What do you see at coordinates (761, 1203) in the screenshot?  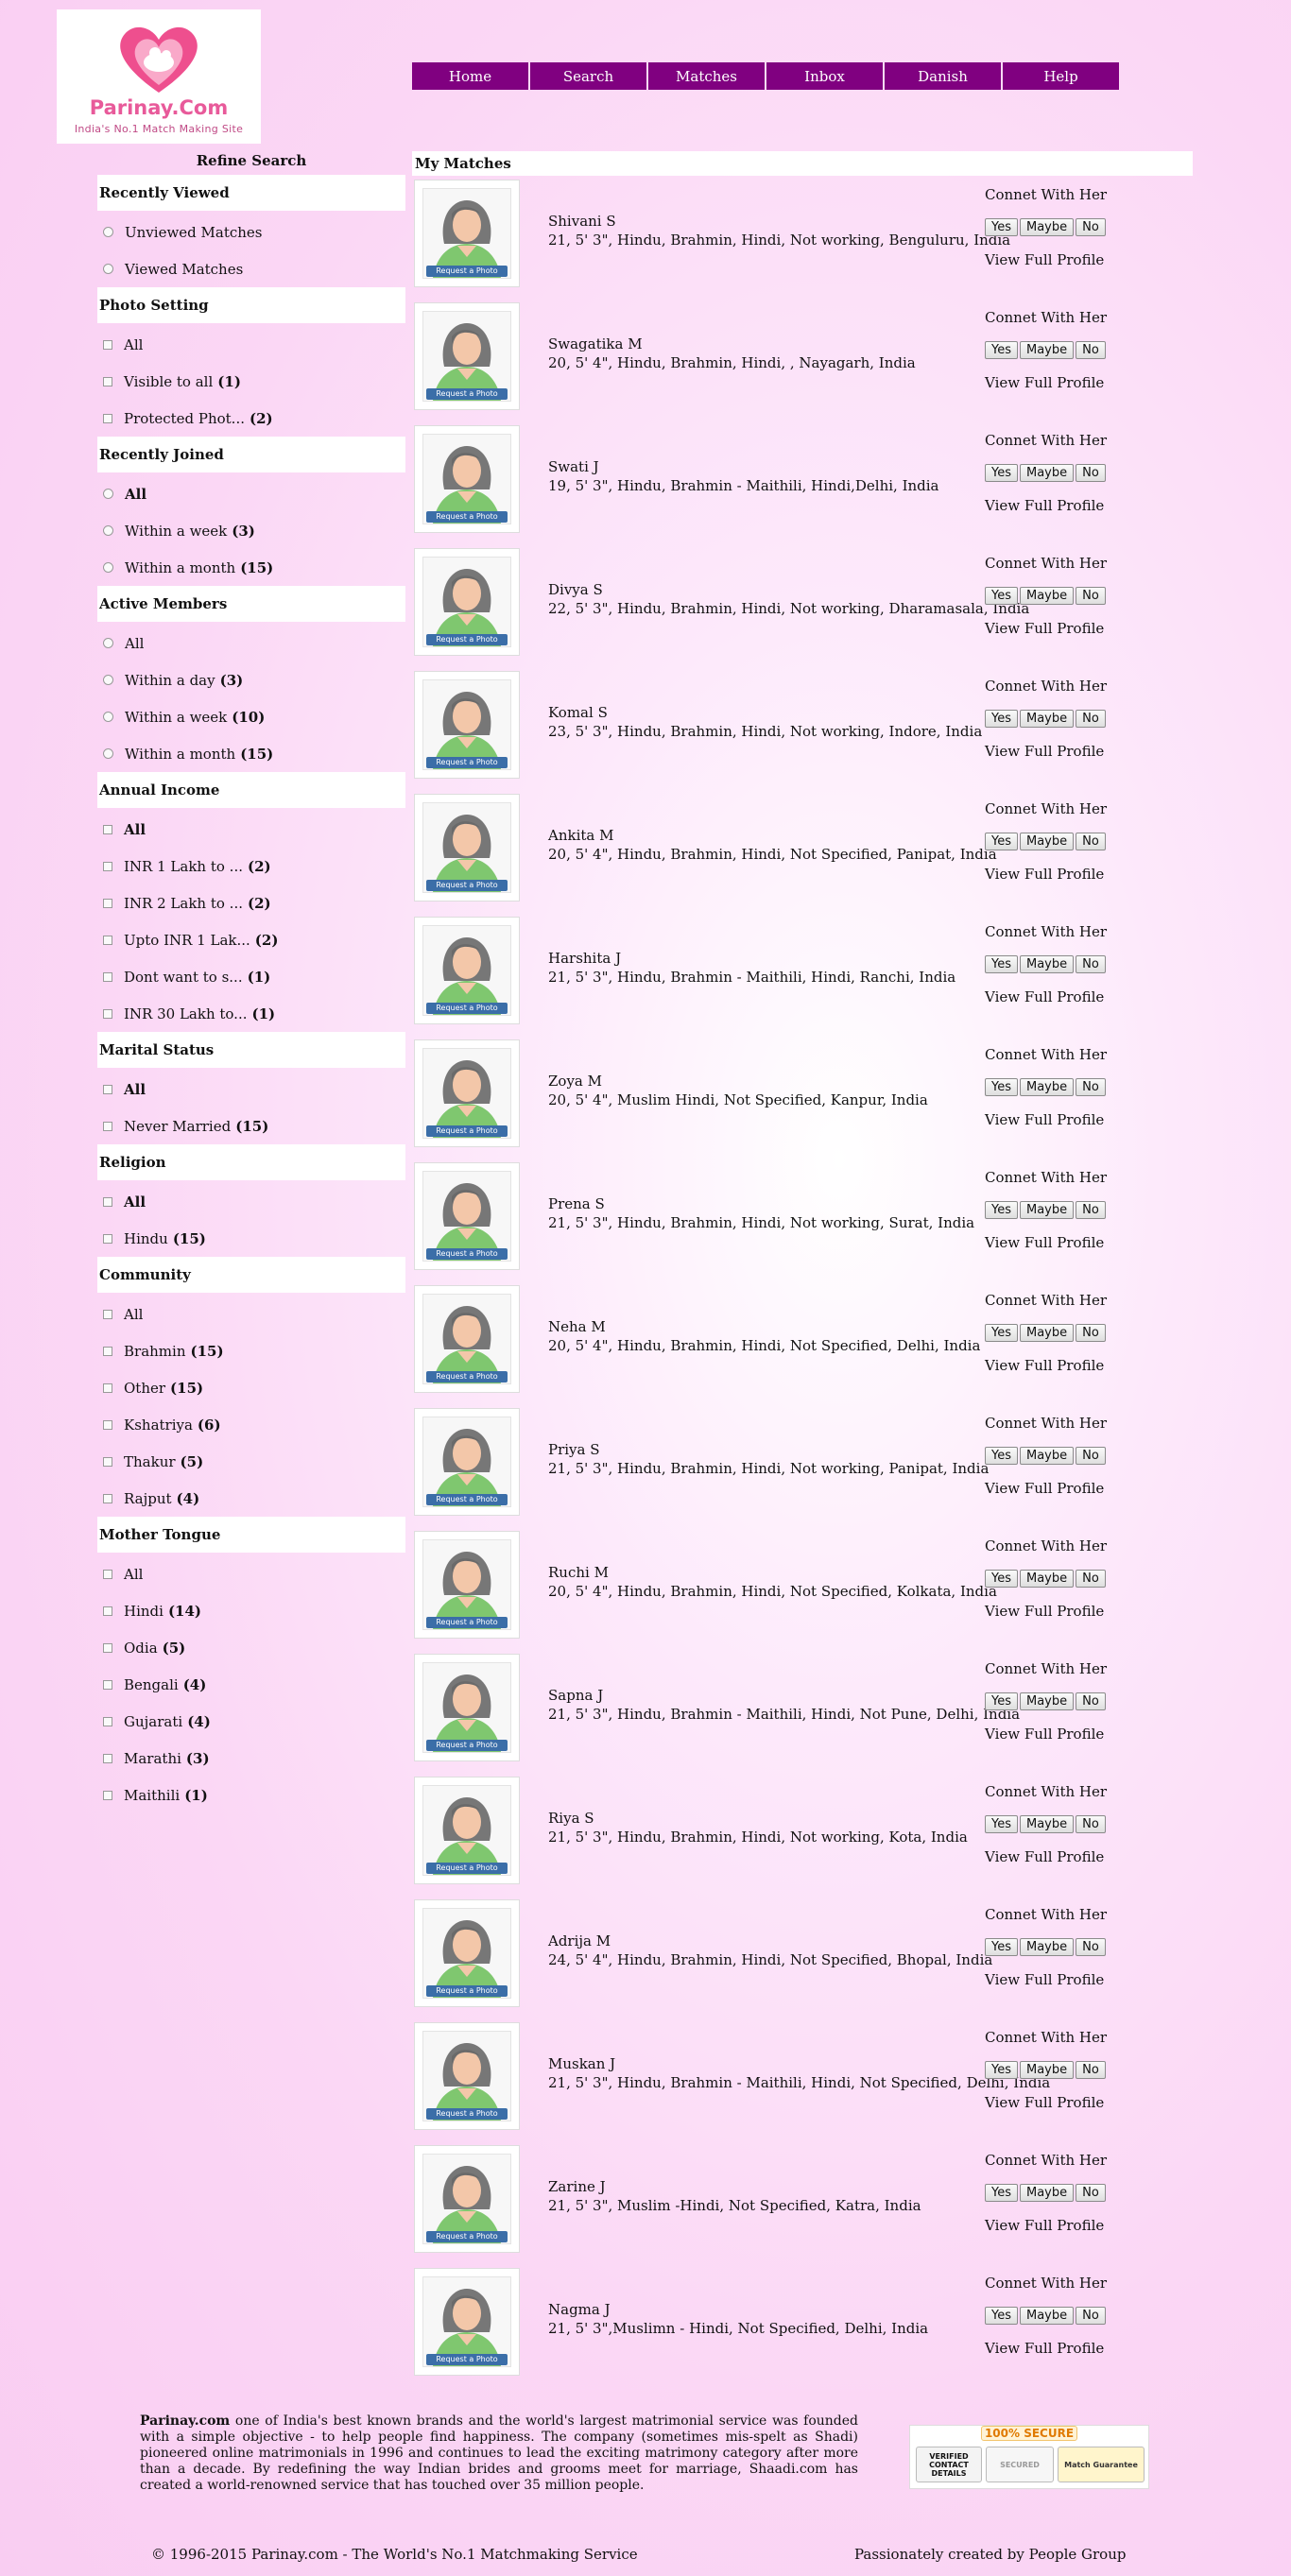 I see `match-name: Prena S` at bounding box center [761, 1203].